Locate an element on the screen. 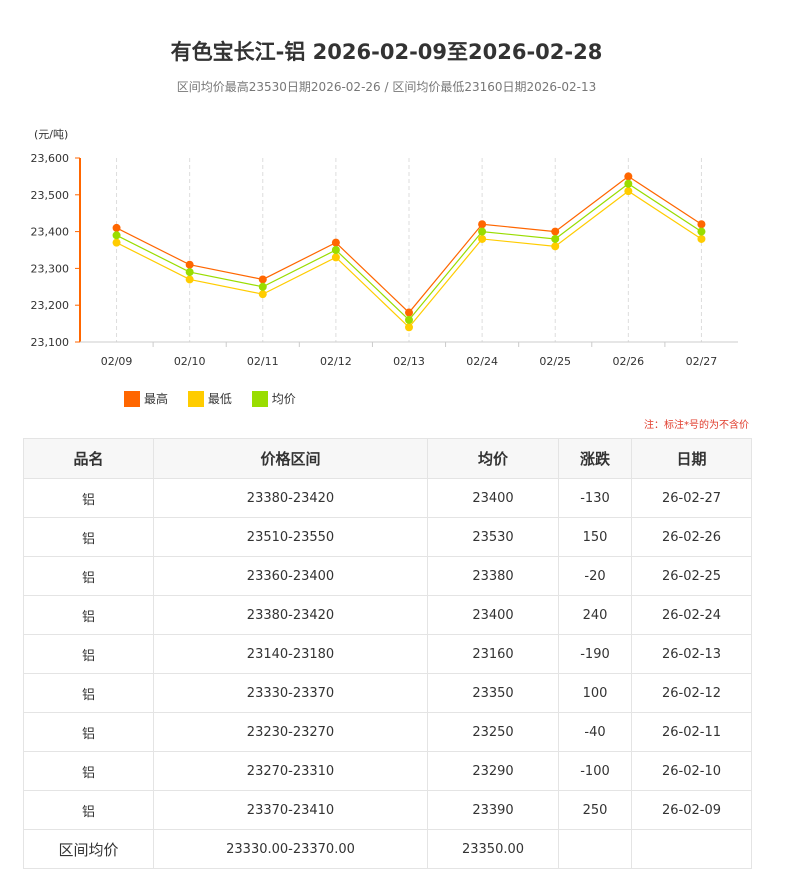  x-tick-label: 02/11 is located at coordinates (263, 361).